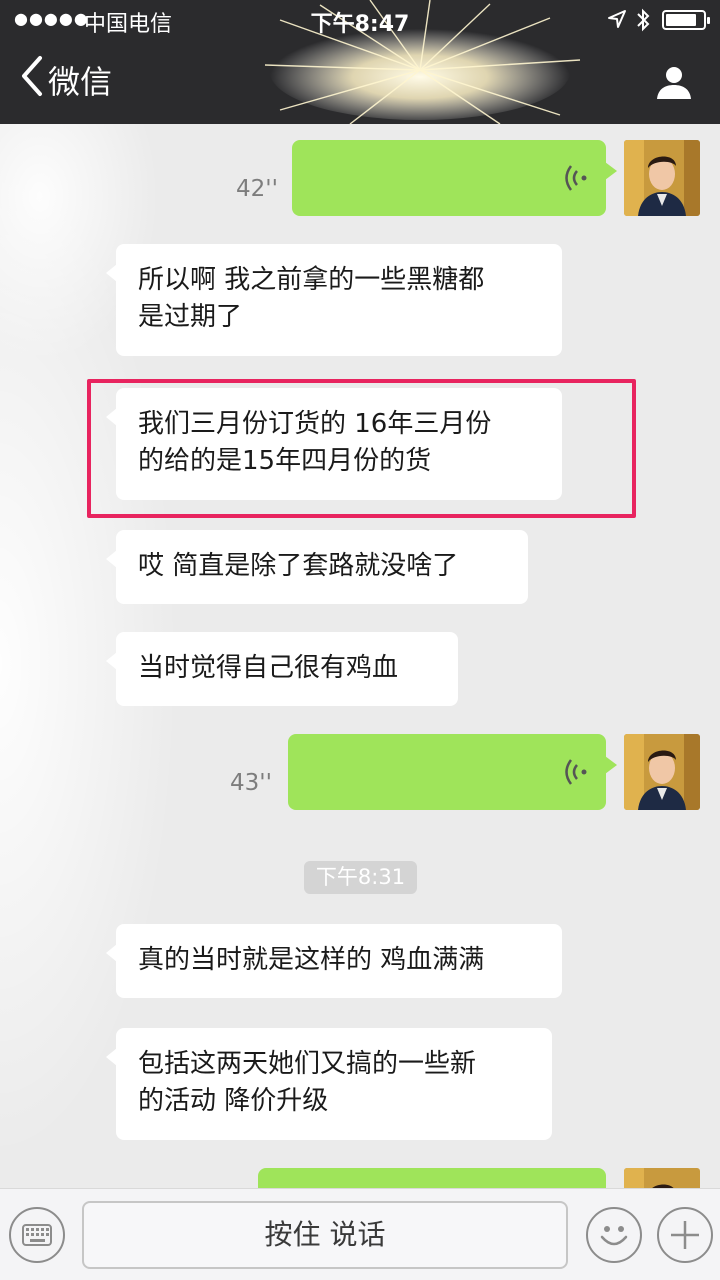 This screenshot has width=720, height=1280. Describe the element at coordinates (643, 20) in the screenshot. I see `bluetooth-icon` at that location.